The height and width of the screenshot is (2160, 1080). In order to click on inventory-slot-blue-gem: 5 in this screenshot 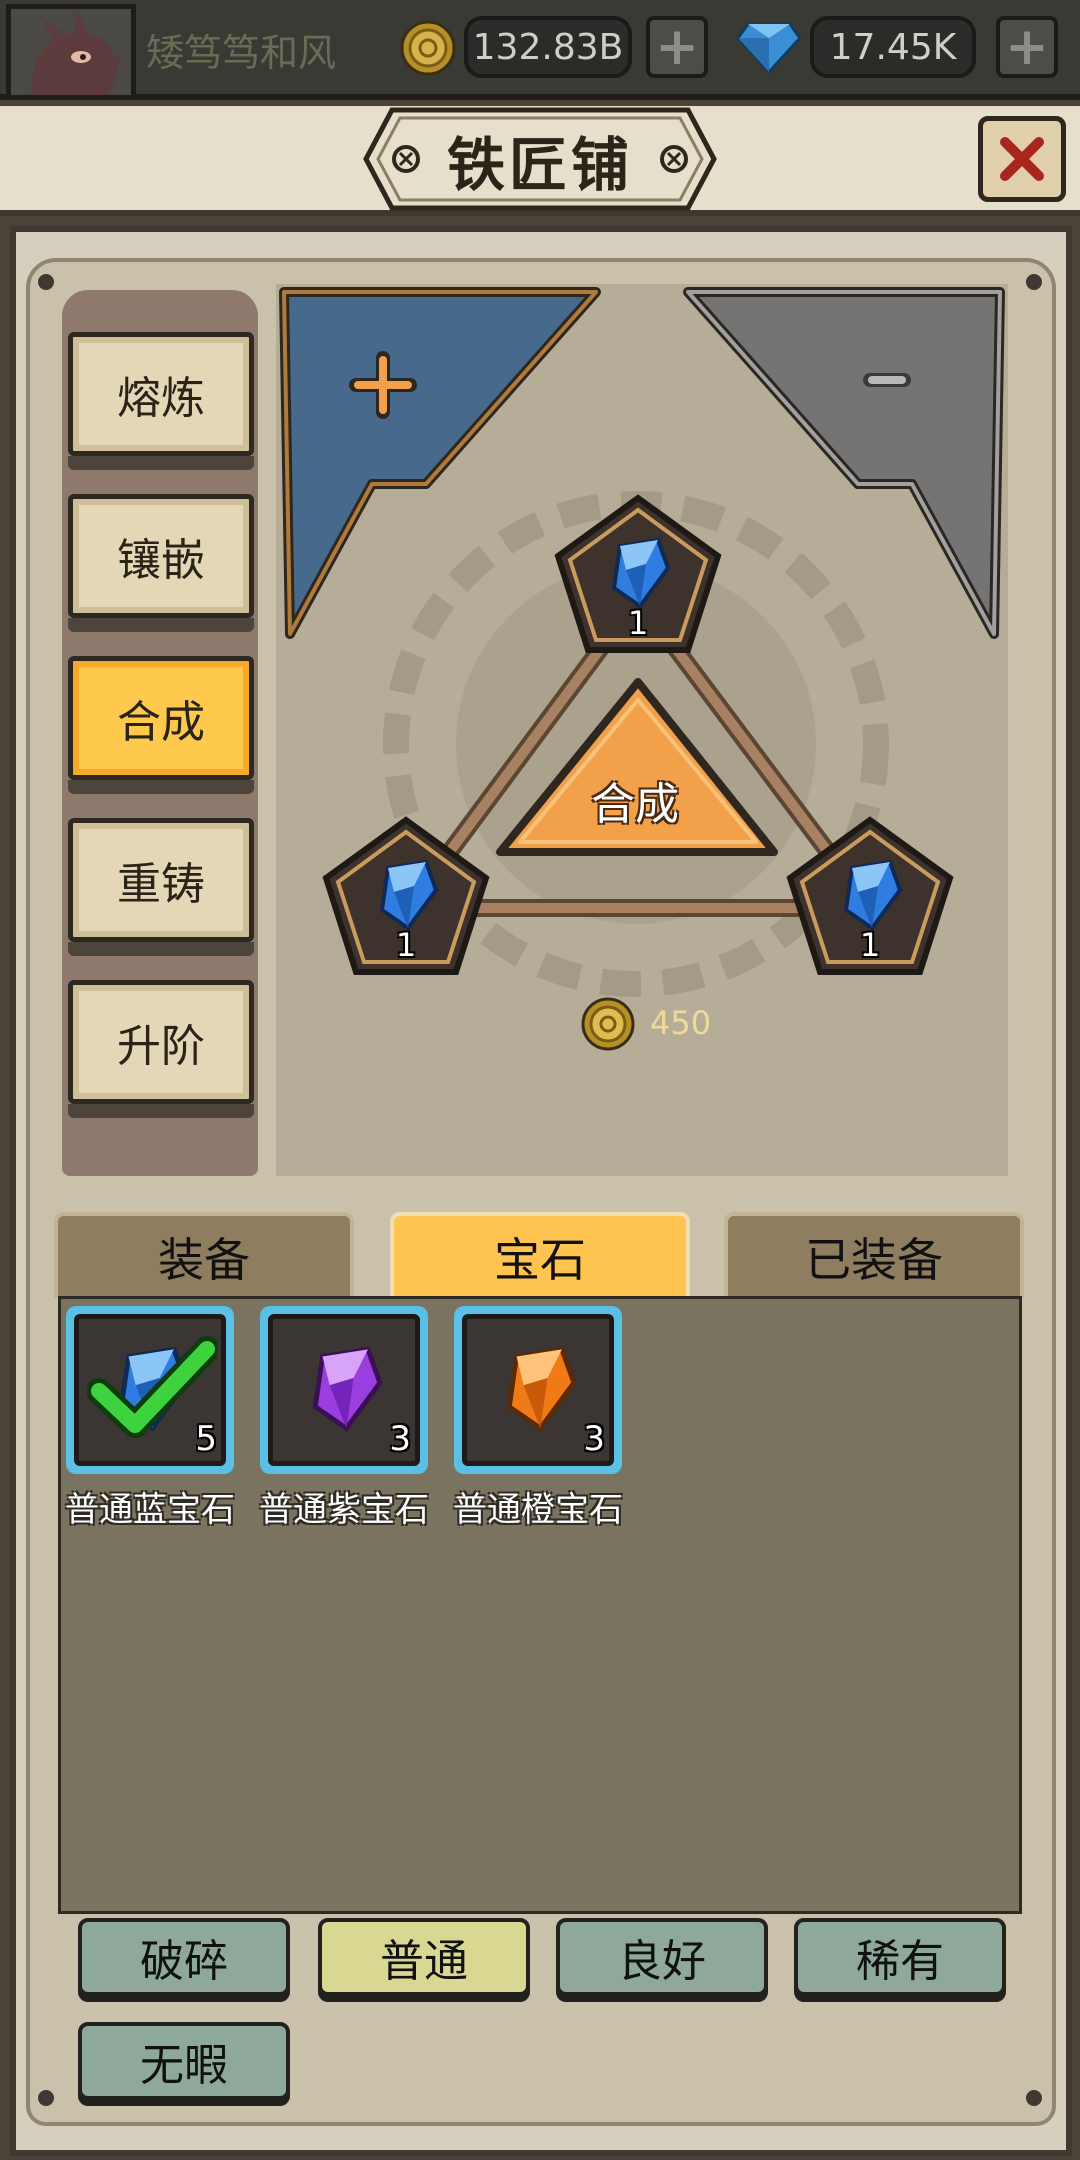, I will do `click(150, 1390)`.